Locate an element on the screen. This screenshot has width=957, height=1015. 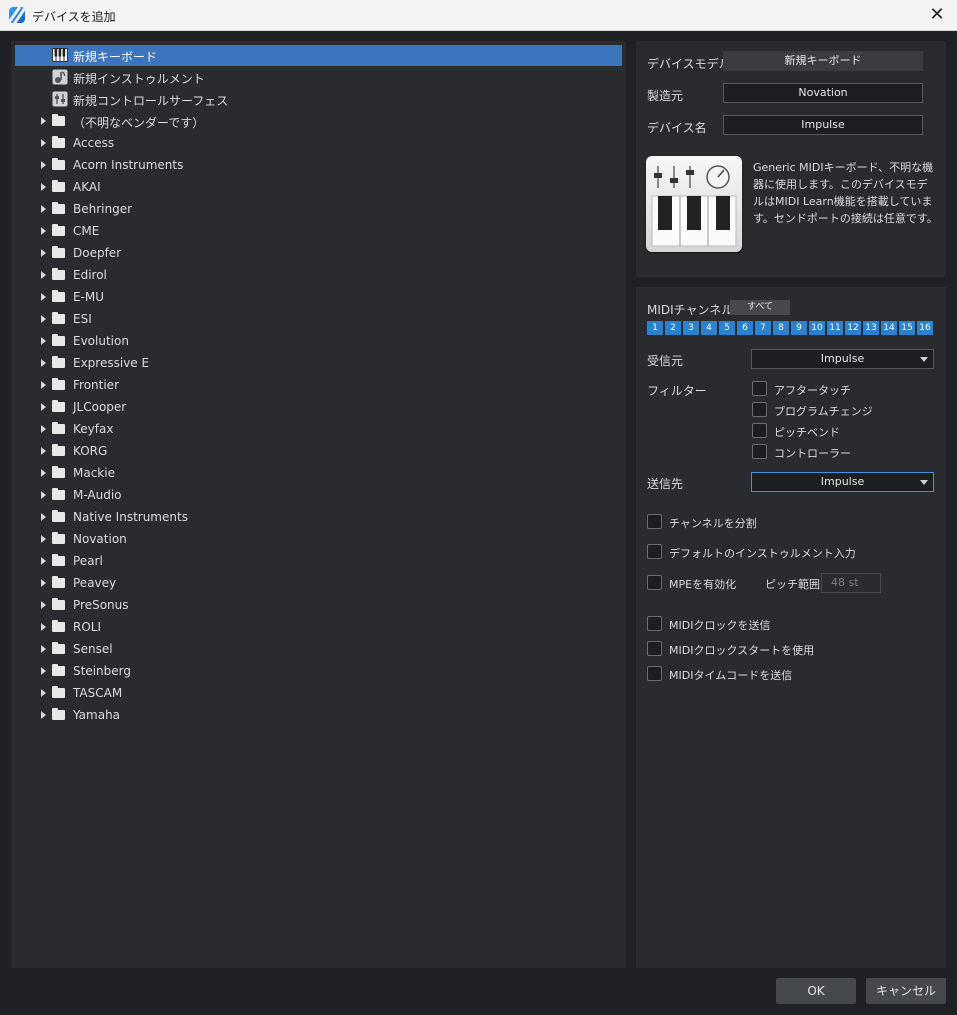
pitch-range-field: 48 st is located at coordinates (851, 583).